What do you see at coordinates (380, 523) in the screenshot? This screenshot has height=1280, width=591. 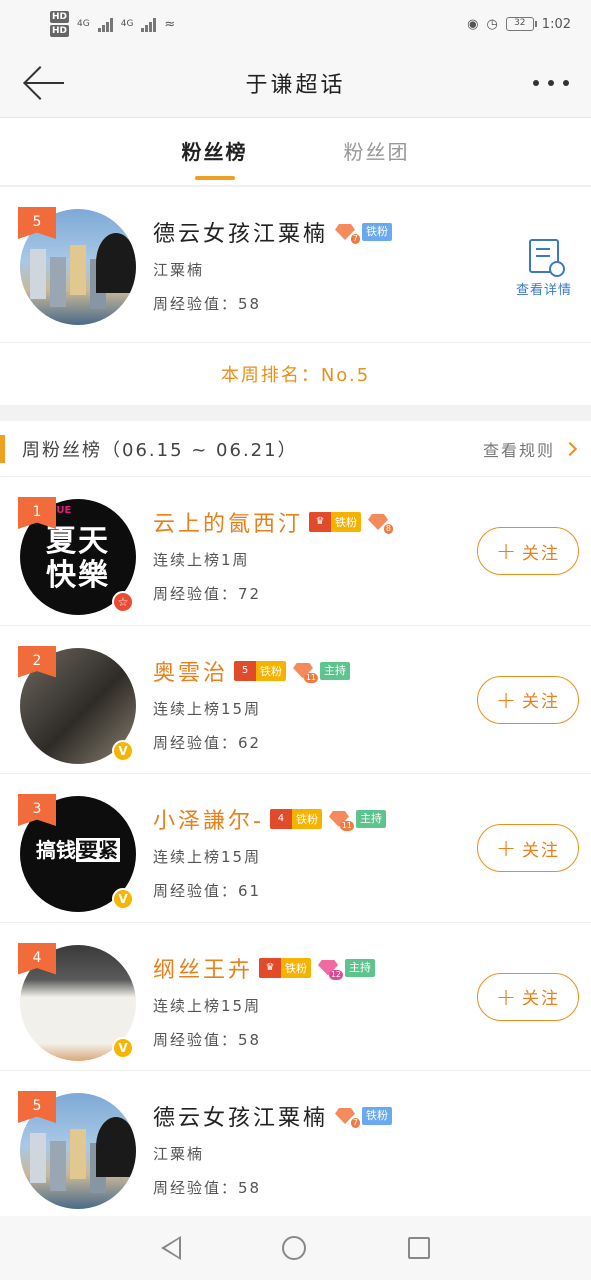 I see `gem-badge-icon: 8` at bounding box center [380, 523].